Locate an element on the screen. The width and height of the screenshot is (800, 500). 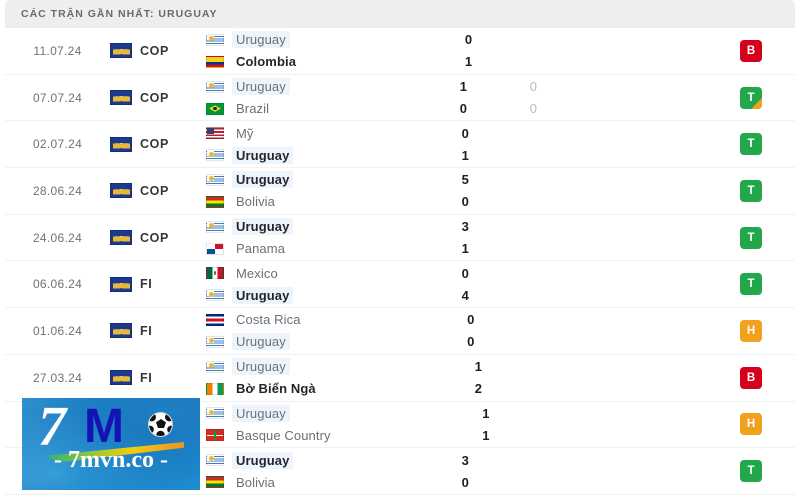
teams-cell: Uruguay Bờ Biển Ngà is located at coordinates (320, 378).